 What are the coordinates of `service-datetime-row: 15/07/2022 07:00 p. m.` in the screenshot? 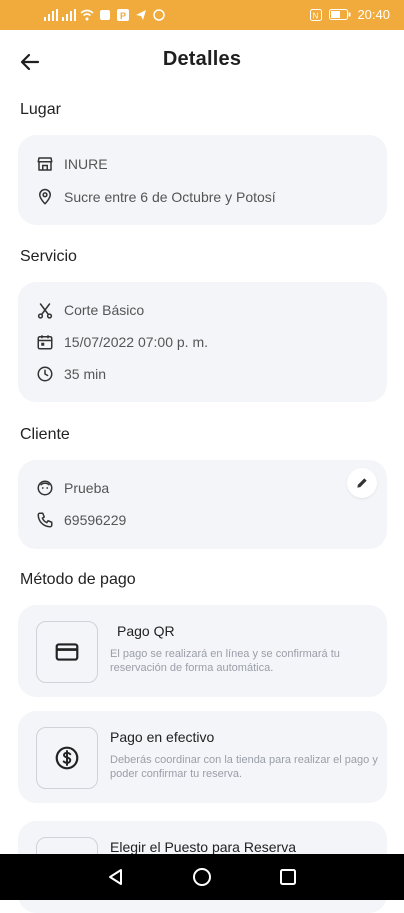 It's located at (122, 342).